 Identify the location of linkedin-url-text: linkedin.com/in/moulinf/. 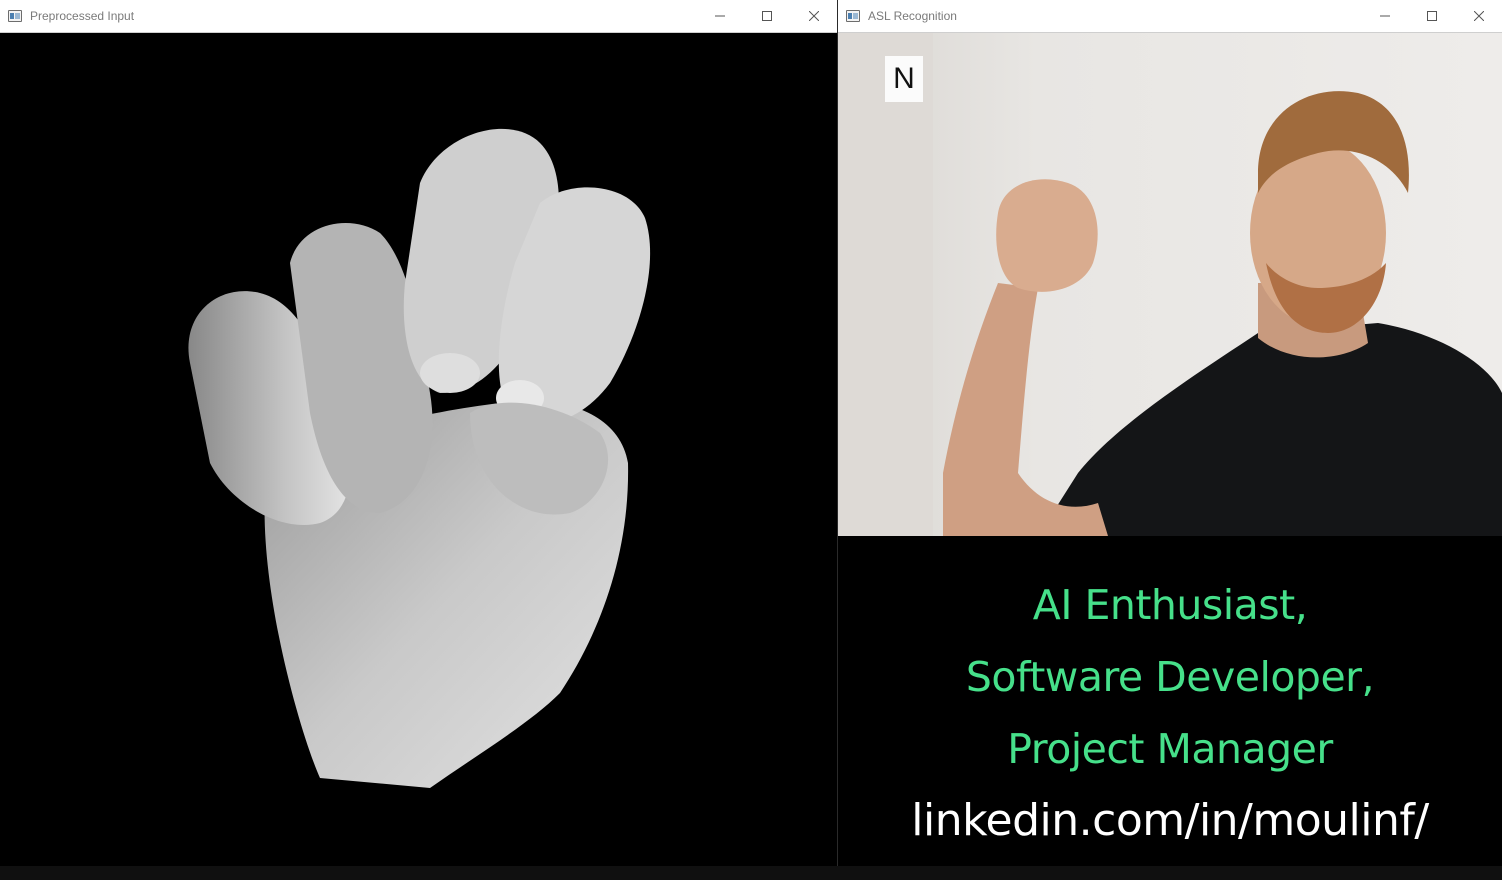
(1170, 820).